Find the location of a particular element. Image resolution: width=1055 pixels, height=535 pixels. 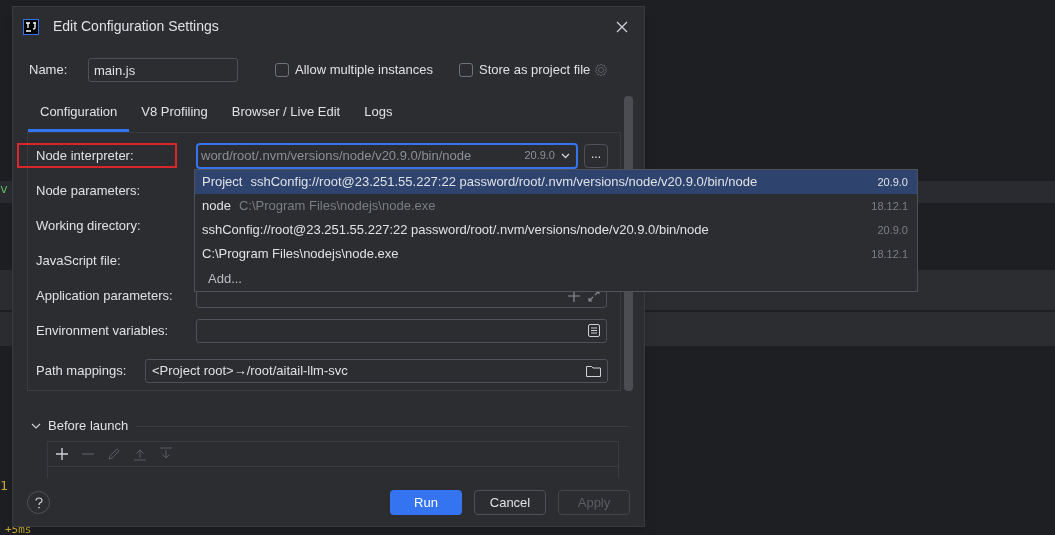

plus-icon is located at coordinates (62, 454).